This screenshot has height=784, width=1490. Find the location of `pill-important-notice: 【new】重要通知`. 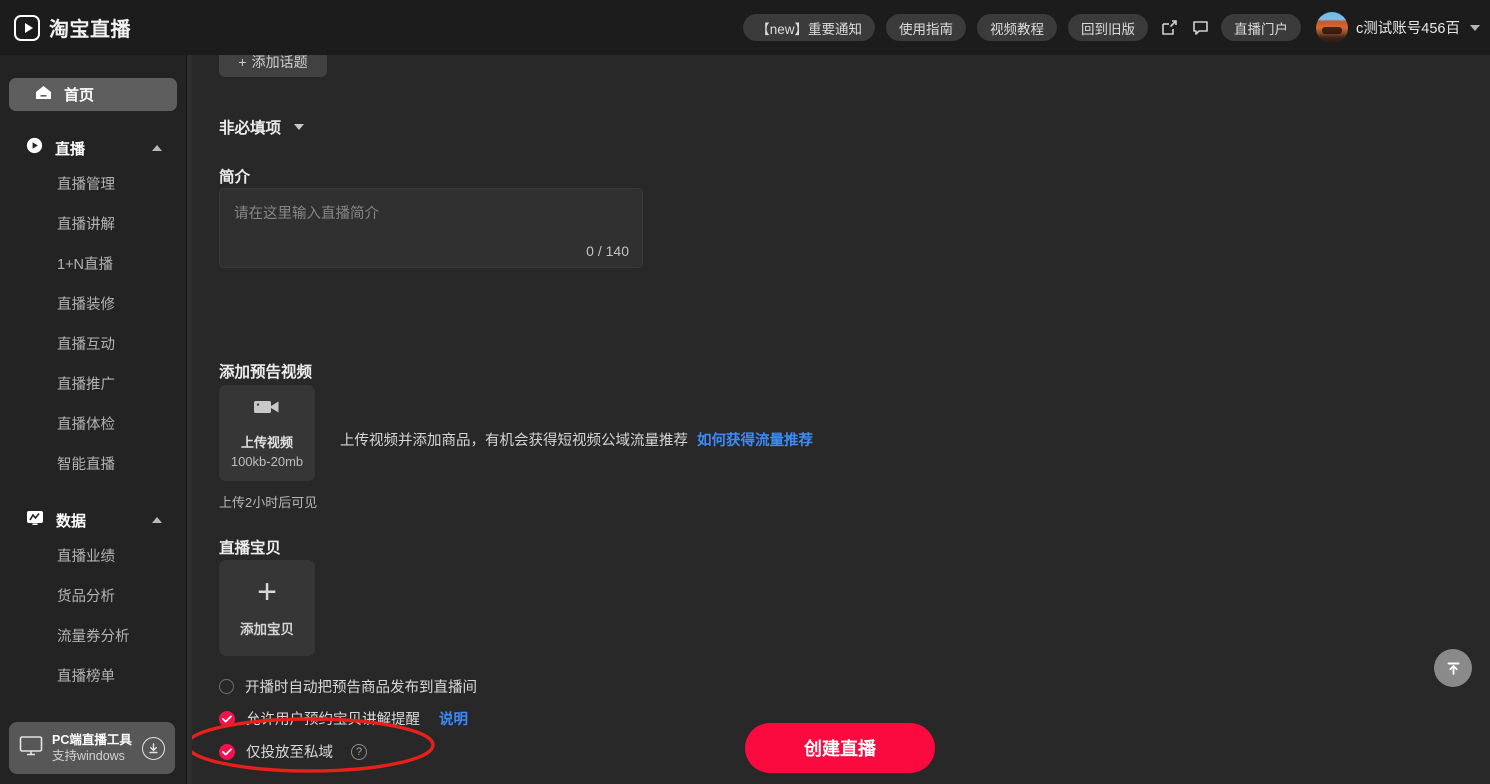

pill-important-notice: 【new】重要通知 is located at coordinates (809, 27).